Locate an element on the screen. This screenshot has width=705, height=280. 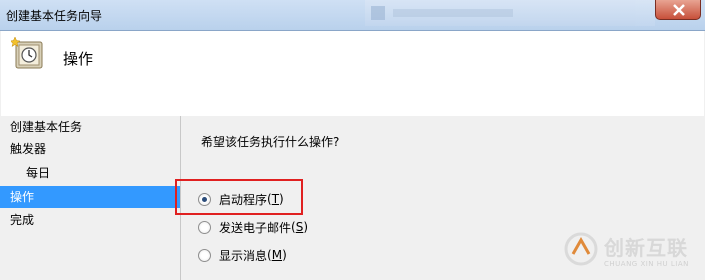
page-title: 操作 is located at coordinates (78, 59).